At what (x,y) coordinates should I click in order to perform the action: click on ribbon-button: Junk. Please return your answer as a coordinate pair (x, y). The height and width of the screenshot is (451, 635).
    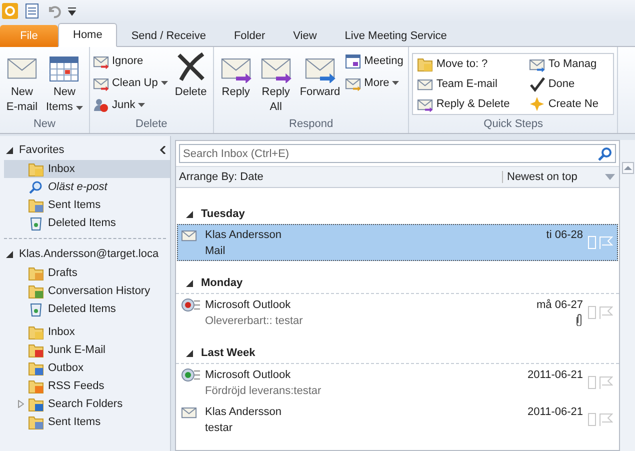
    Looking at the image, I should click on (131, 105).